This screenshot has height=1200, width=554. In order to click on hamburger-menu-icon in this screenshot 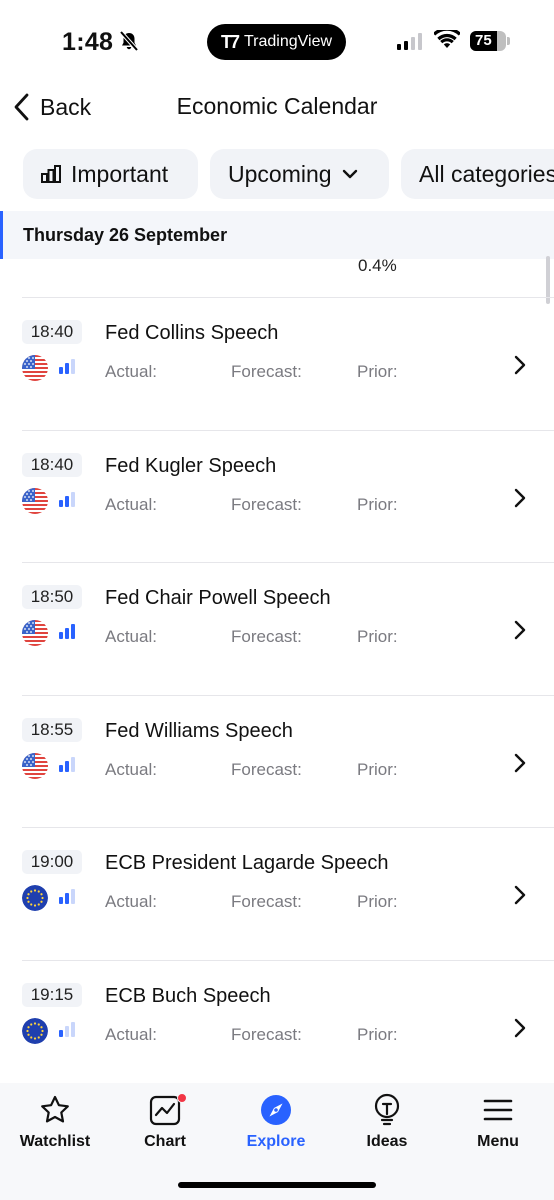, I will do `click(498, 1110)`.